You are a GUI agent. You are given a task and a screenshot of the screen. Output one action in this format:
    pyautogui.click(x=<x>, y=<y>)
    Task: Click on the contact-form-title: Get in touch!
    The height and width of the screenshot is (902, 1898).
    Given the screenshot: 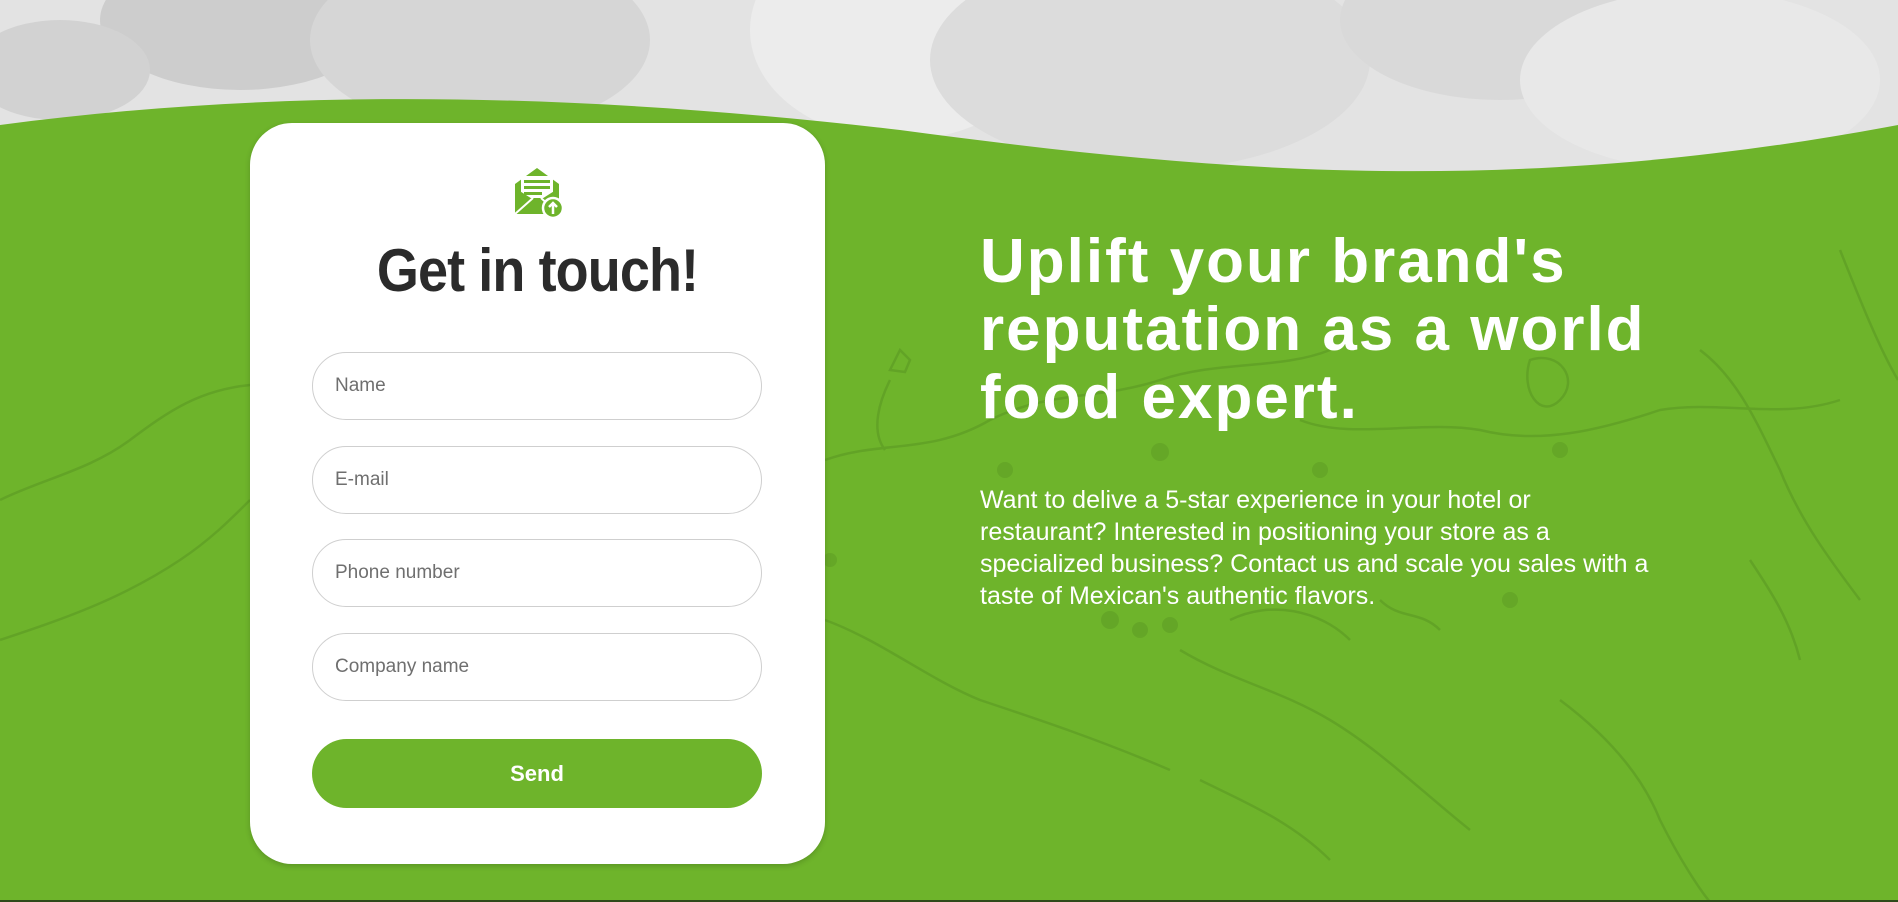 What is the action you would take?
    pyautogui.click(x=537, y=270)
    